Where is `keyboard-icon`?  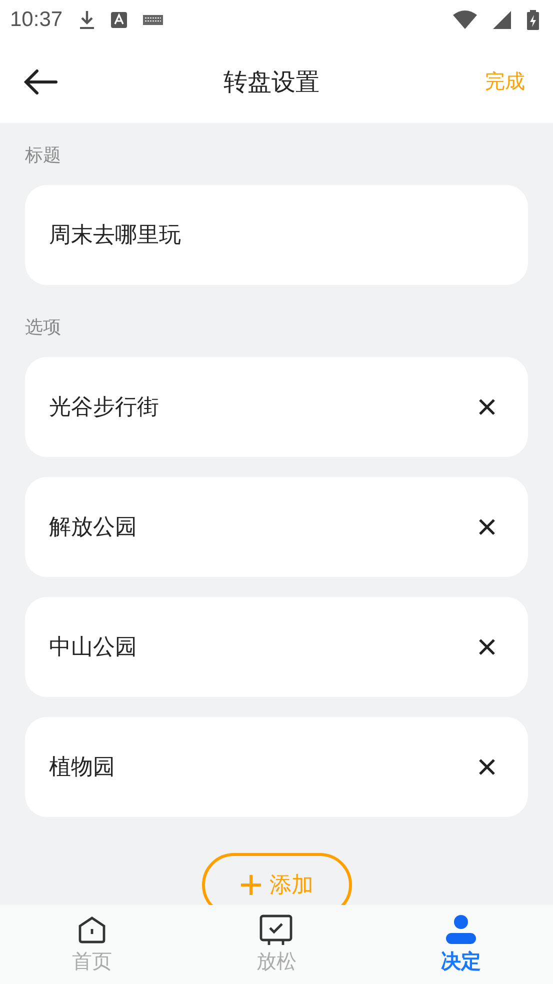 keyboard-icon is located at coordinates (152, 20).